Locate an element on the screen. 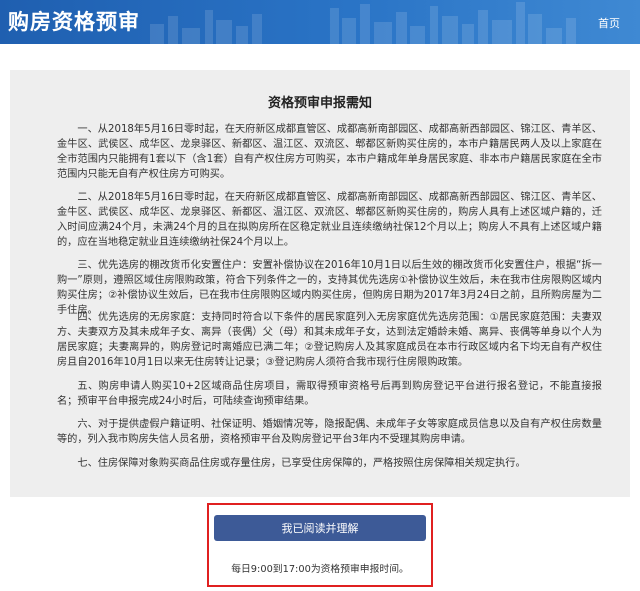 The image size is (640, 591). header-bar: 购房资格预审 首页 is located at coordinates (320, 22).